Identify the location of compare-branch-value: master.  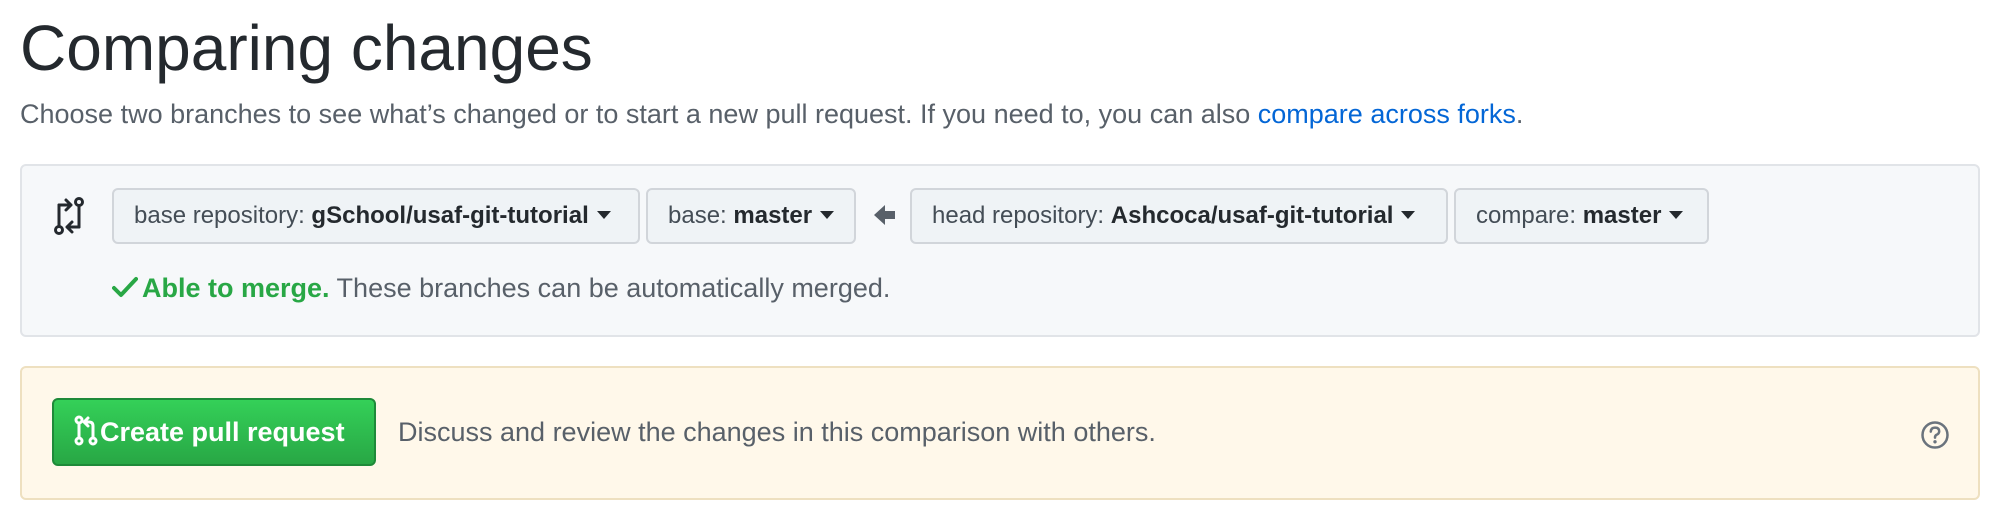
(1622, 215).